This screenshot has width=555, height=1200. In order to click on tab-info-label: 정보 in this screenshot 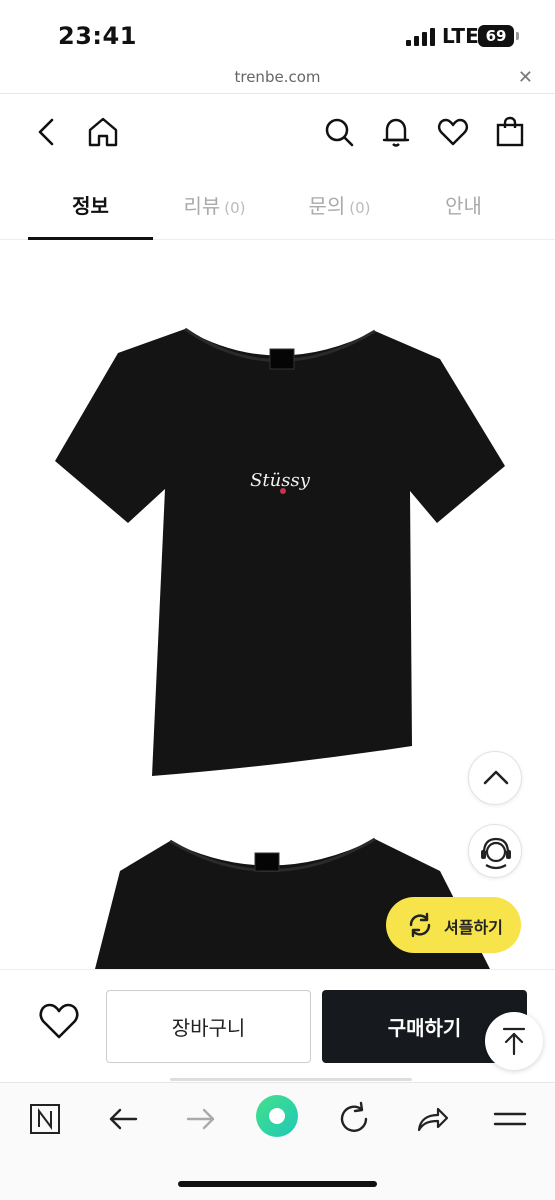, I will do `click(90, 206)`.